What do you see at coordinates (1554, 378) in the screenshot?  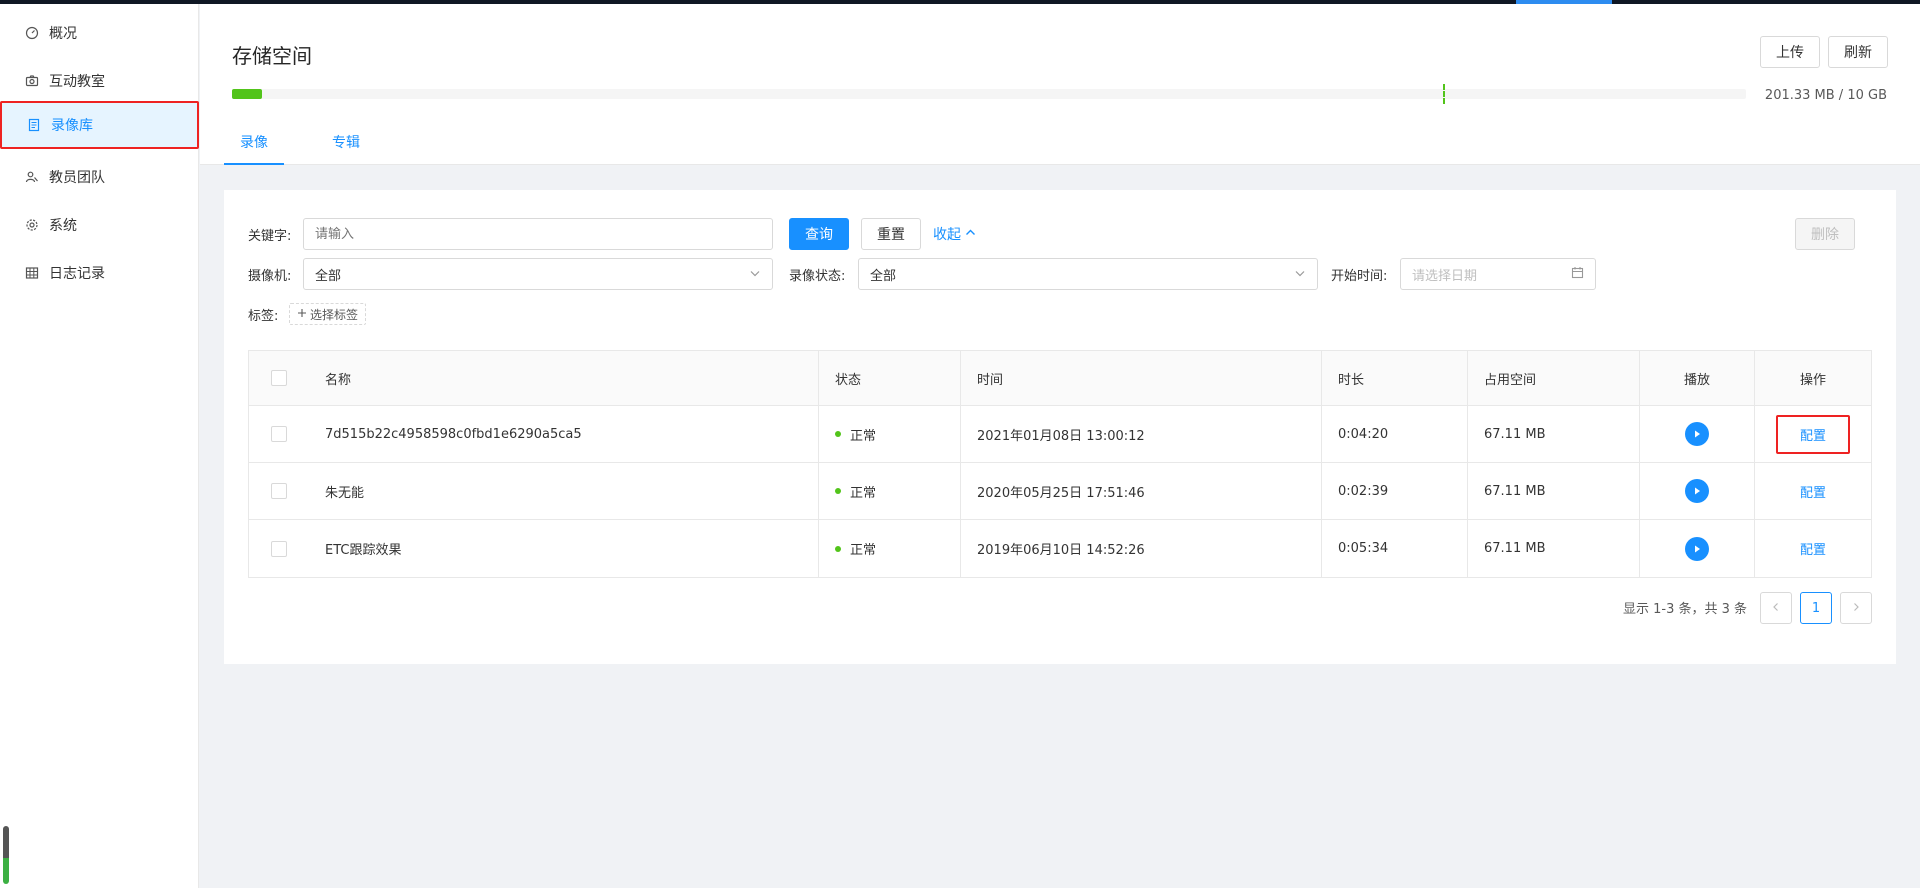 I see `column-header-size: 占用空间` at bounding box center [1554, 378].